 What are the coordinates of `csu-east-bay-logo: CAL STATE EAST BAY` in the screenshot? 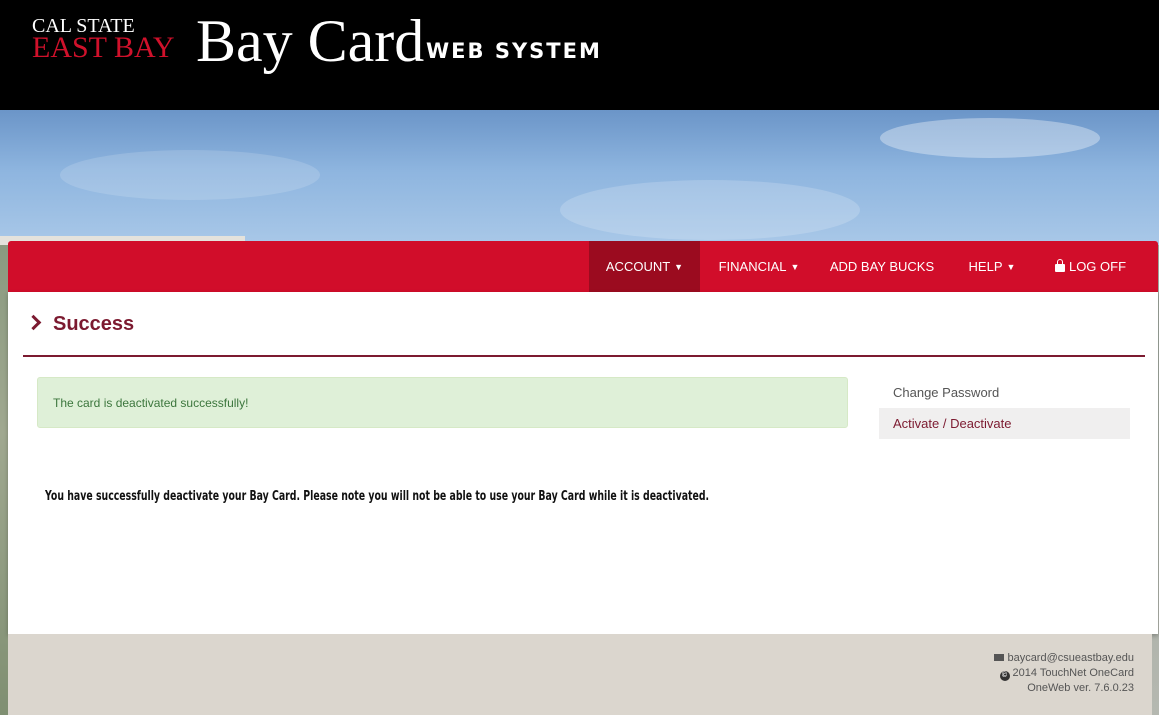 It's located at (103, 40).